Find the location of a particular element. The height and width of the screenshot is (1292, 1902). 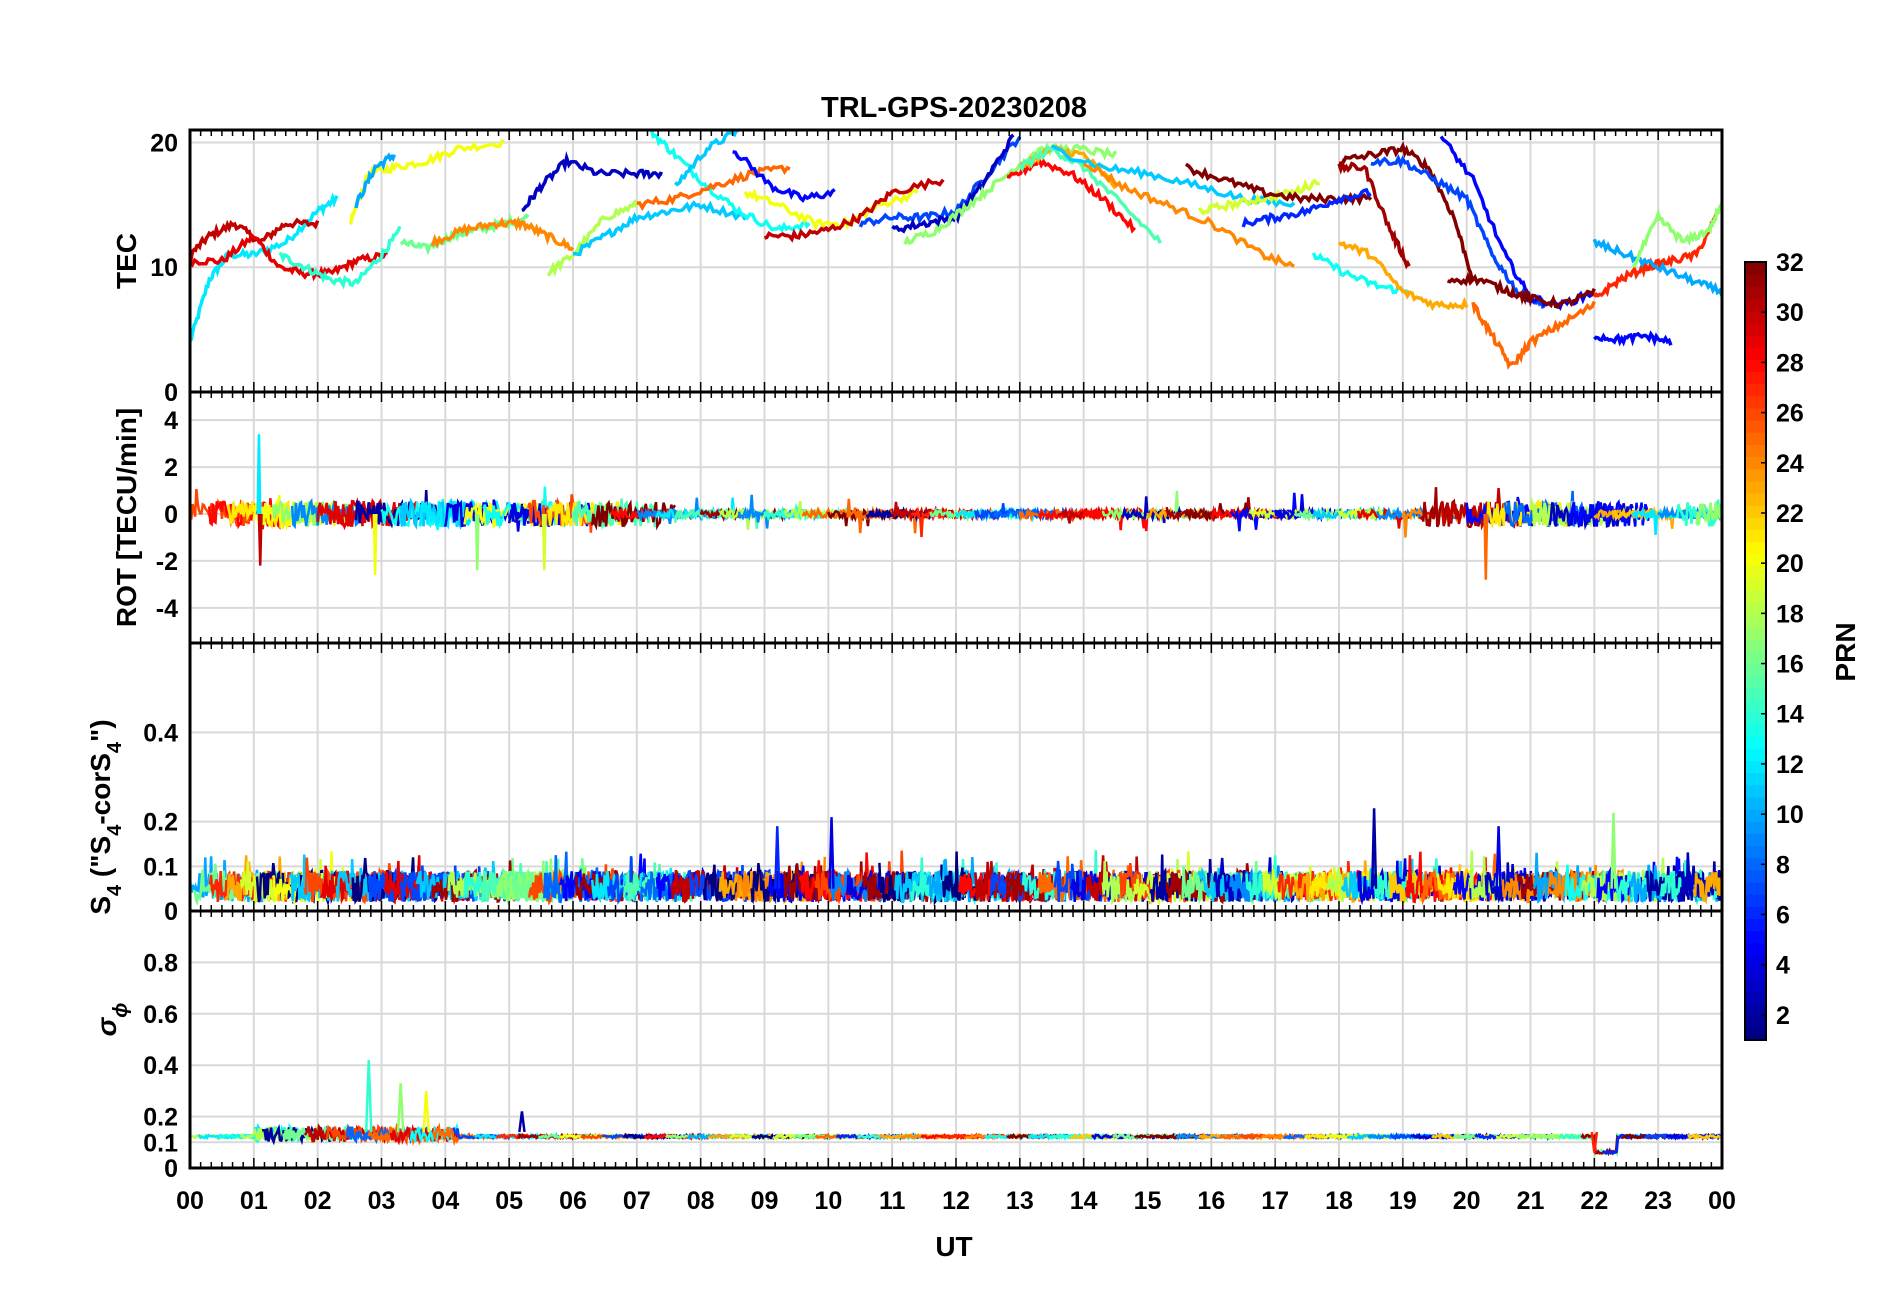

colorbar-tick-label: 26 is located at coordinates (1790, 414).